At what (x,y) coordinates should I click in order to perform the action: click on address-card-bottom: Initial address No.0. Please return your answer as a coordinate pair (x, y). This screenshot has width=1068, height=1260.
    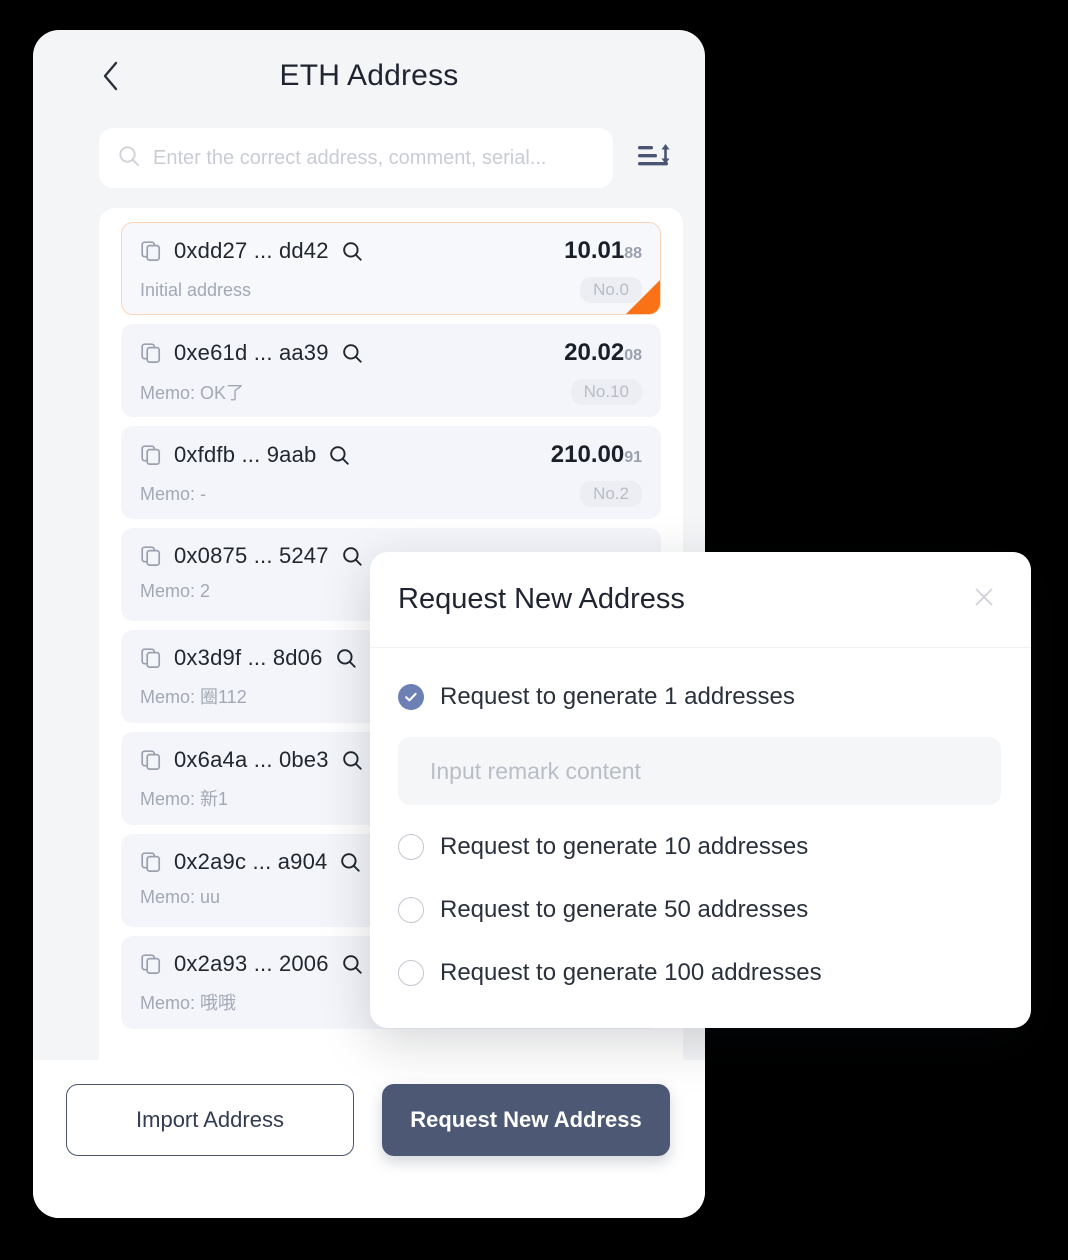
    Looking at the image, I should click on (391, 290).